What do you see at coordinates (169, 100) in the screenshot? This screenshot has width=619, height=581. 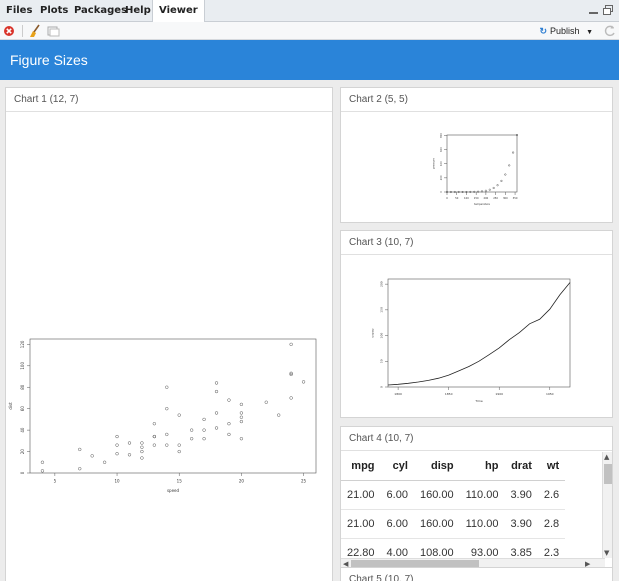 I see `chart-1-title: Chart 1 (12, 7)` at bounding box center [169, 100].